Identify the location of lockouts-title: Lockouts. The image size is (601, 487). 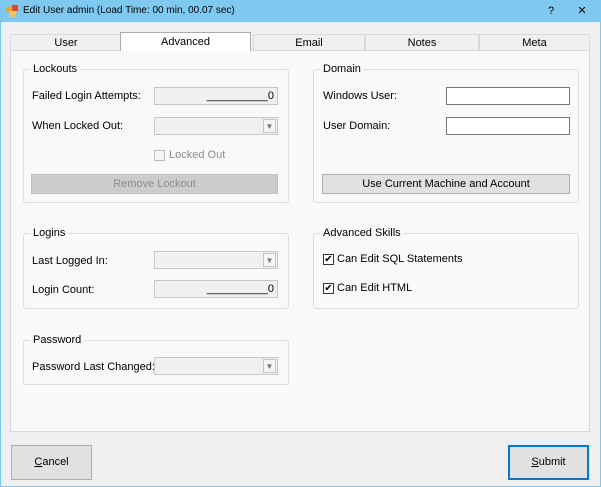
(55, 69).